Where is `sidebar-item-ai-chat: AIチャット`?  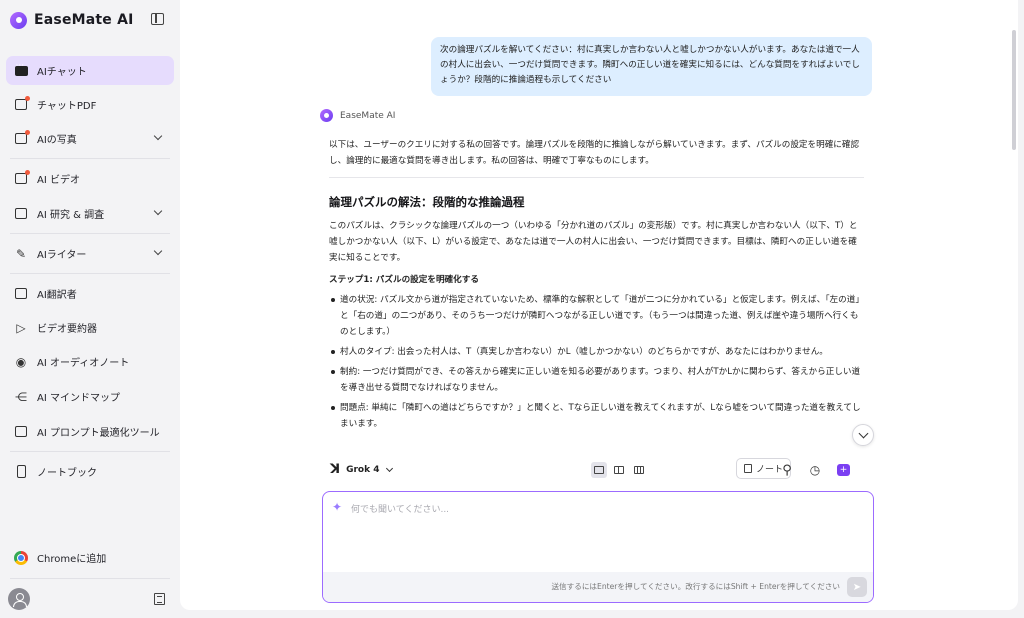 sidebar-item-ai-chat: AIチャット is located at coordinates (90, 70).